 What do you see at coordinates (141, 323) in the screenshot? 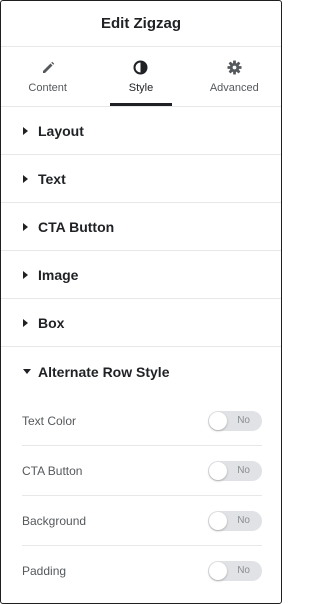
I see `section-box: Box` at bounding box center [141, 323].